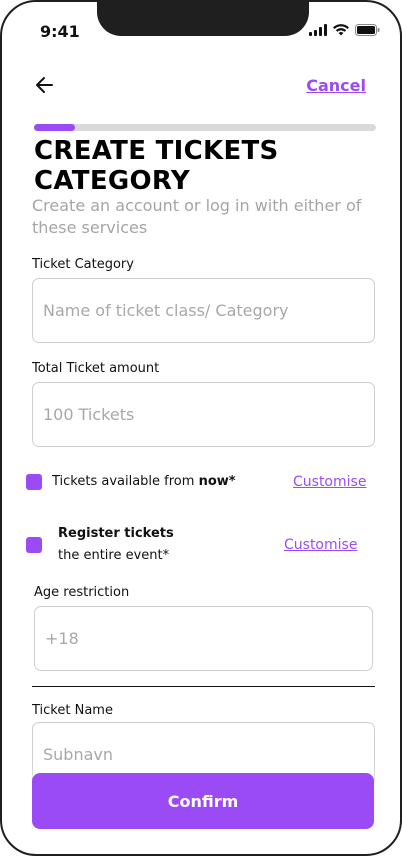 The height and width of the screenshot is (856, 402). I want to click on total-ticket-amount-input, so click(203, 414).